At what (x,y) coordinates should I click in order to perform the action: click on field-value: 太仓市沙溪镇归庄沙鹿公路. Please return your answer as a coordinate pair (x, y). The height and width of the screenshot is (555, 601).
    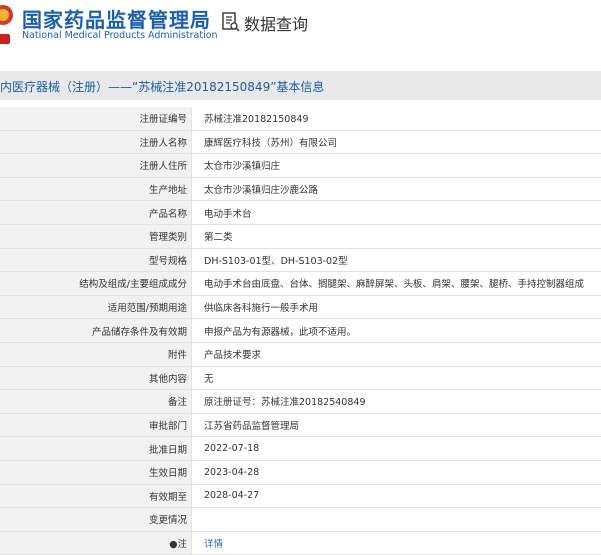
    Looking at the image, I should click on (396, 189).